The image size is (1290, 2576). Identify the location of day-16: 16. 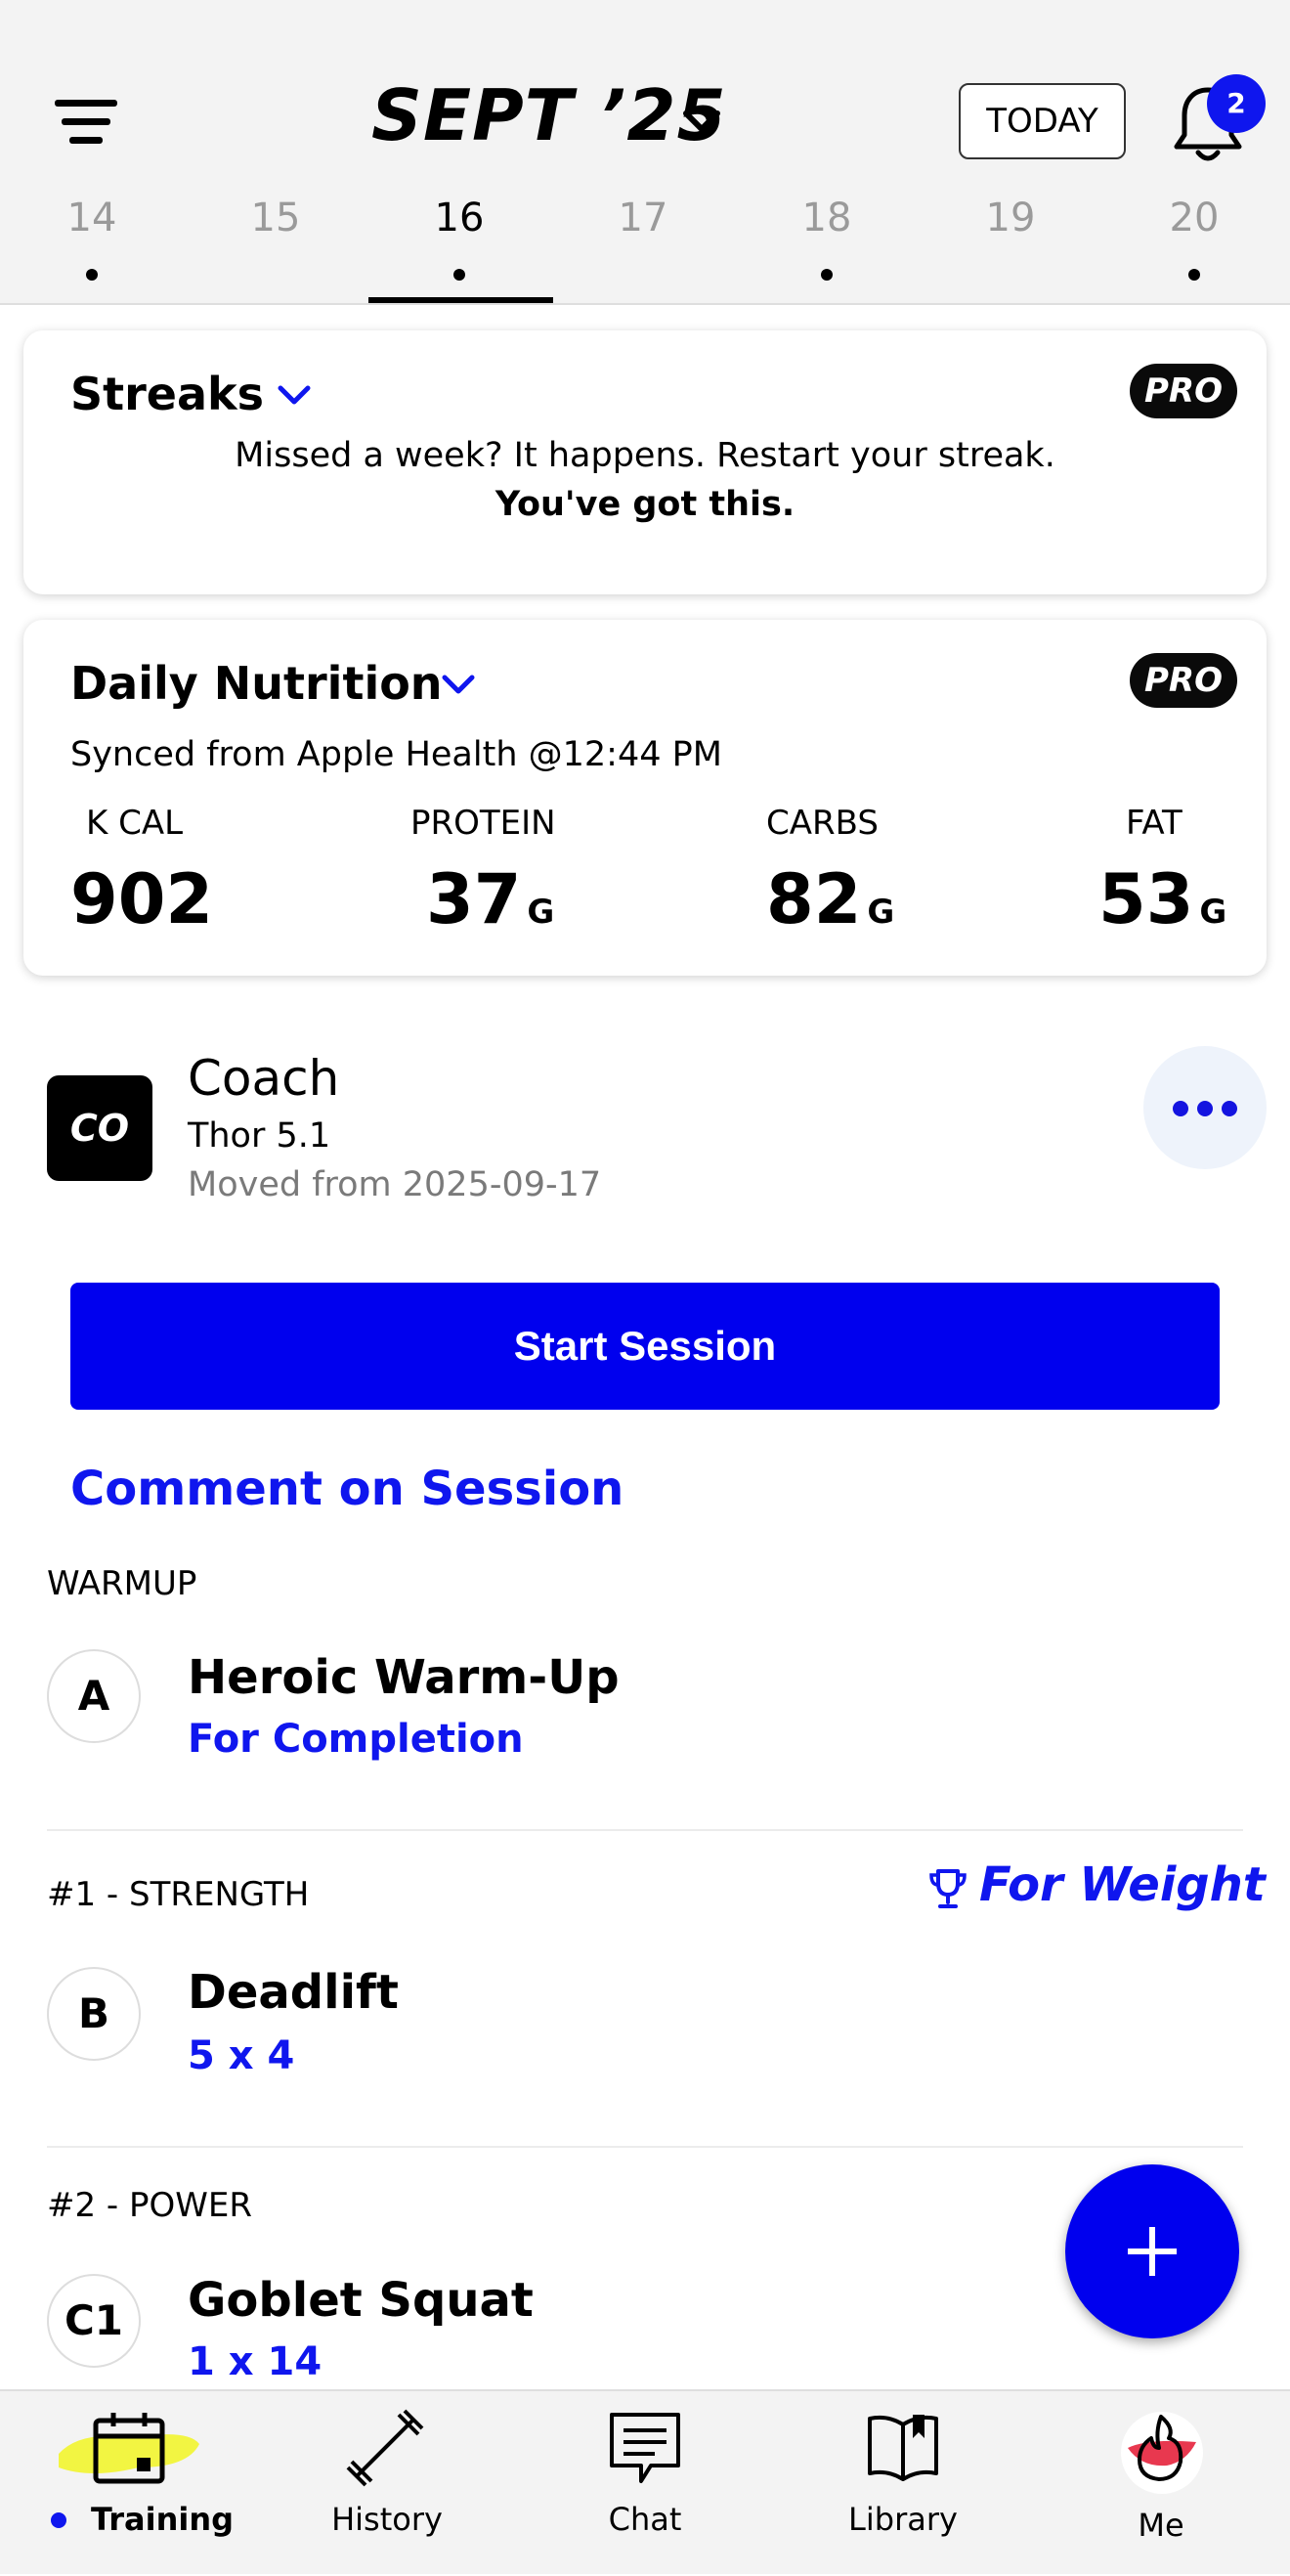
(459, 218).